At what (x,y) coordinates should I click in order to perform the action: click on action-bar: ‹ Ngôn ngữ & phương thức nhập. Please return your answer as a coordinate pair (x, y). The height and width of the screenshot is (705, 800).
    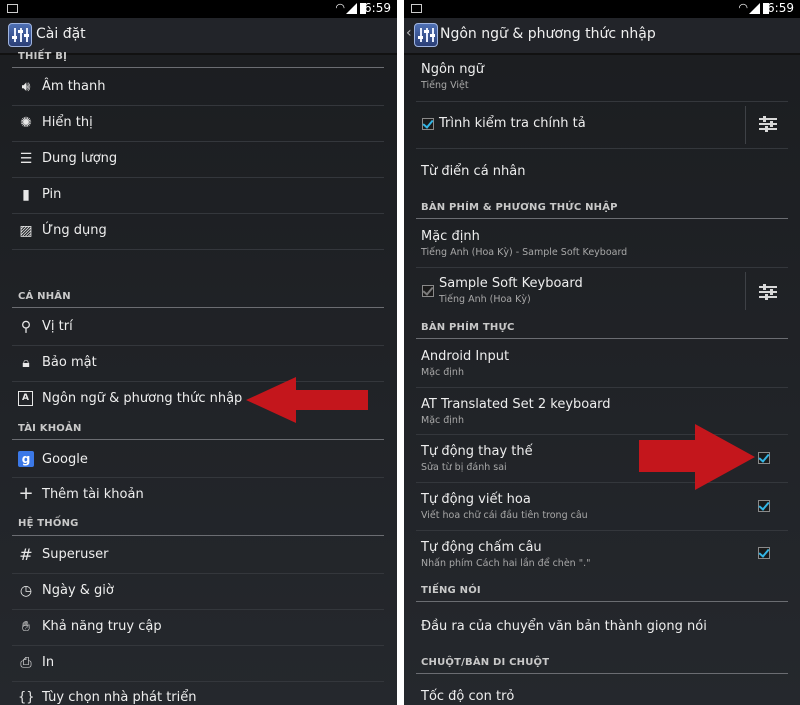
    Looking at the image, I should click on (602, 36).